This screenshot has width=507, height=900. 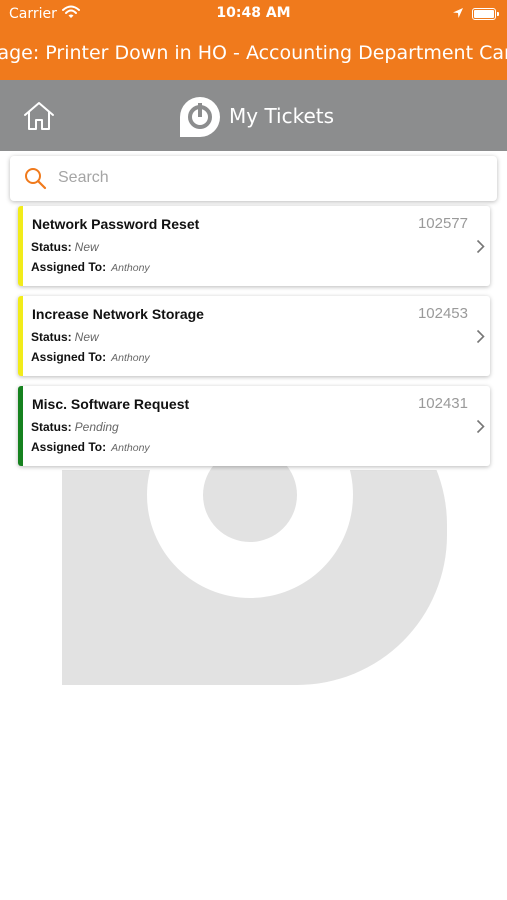 I want to click on home-icon, so click(x=39, y=116).